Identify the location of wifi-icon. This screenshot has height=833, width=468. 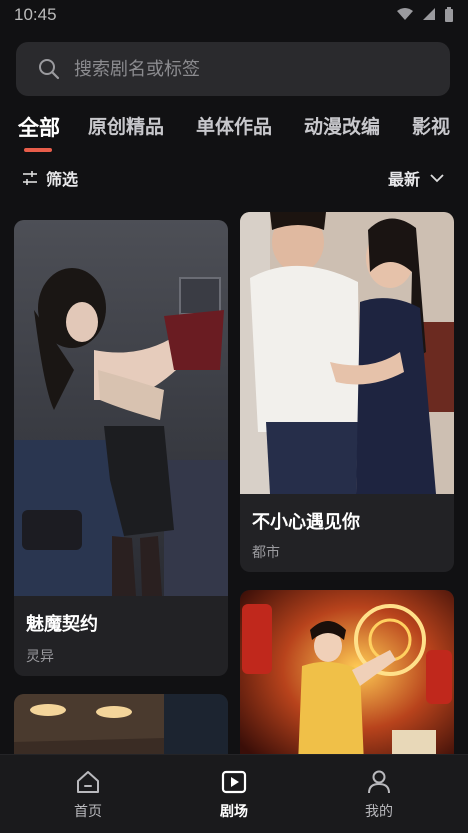
(405, 14).